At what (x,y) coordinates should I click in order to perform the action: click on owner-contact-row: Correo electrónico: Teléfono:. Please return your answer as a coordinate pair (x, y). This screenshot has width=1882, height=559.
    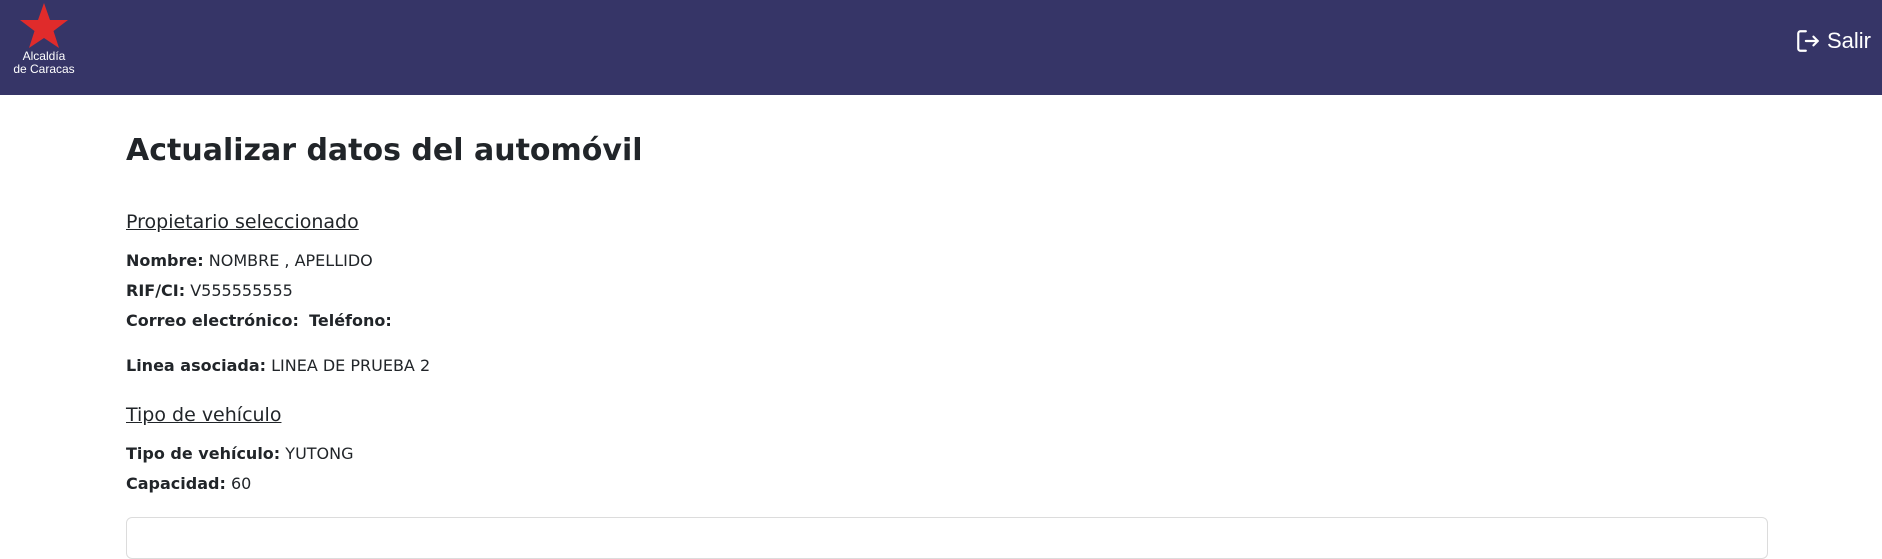
    Looking at the image, I should click on (259, 320).